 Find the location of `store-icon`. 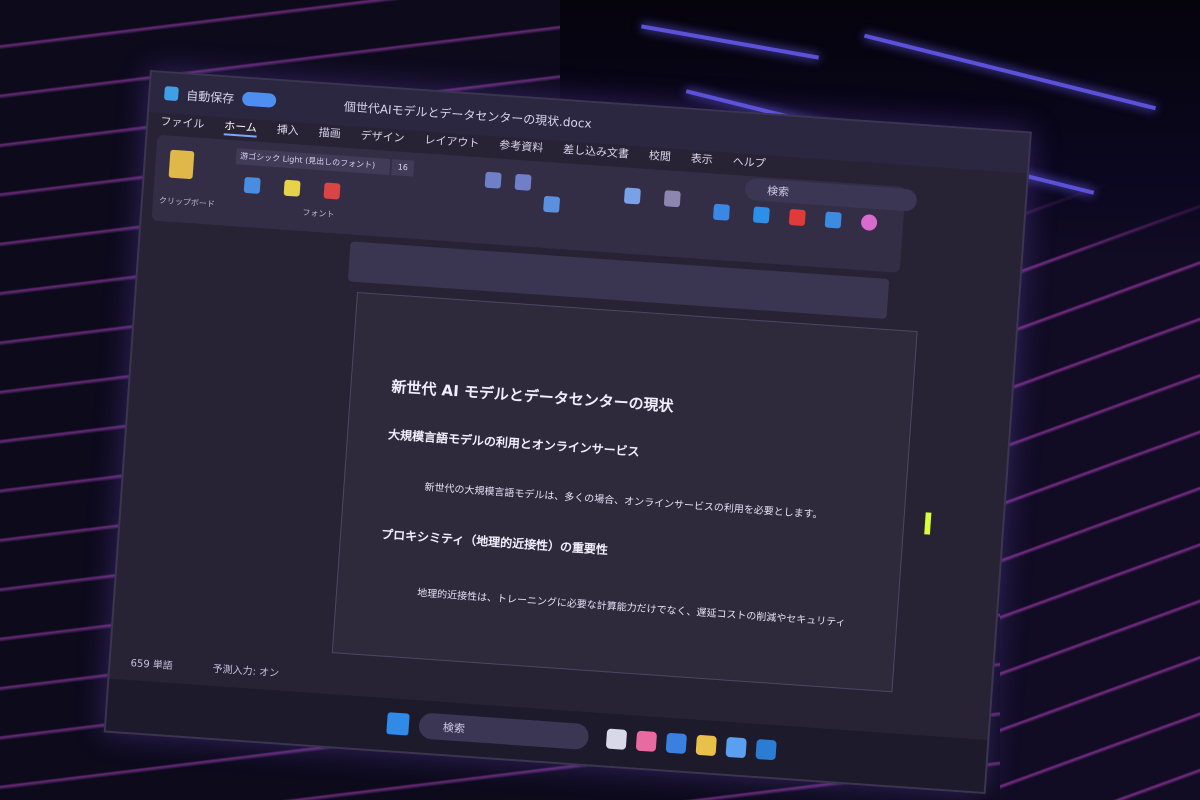

store-icon is located at coordinates (736, 747).